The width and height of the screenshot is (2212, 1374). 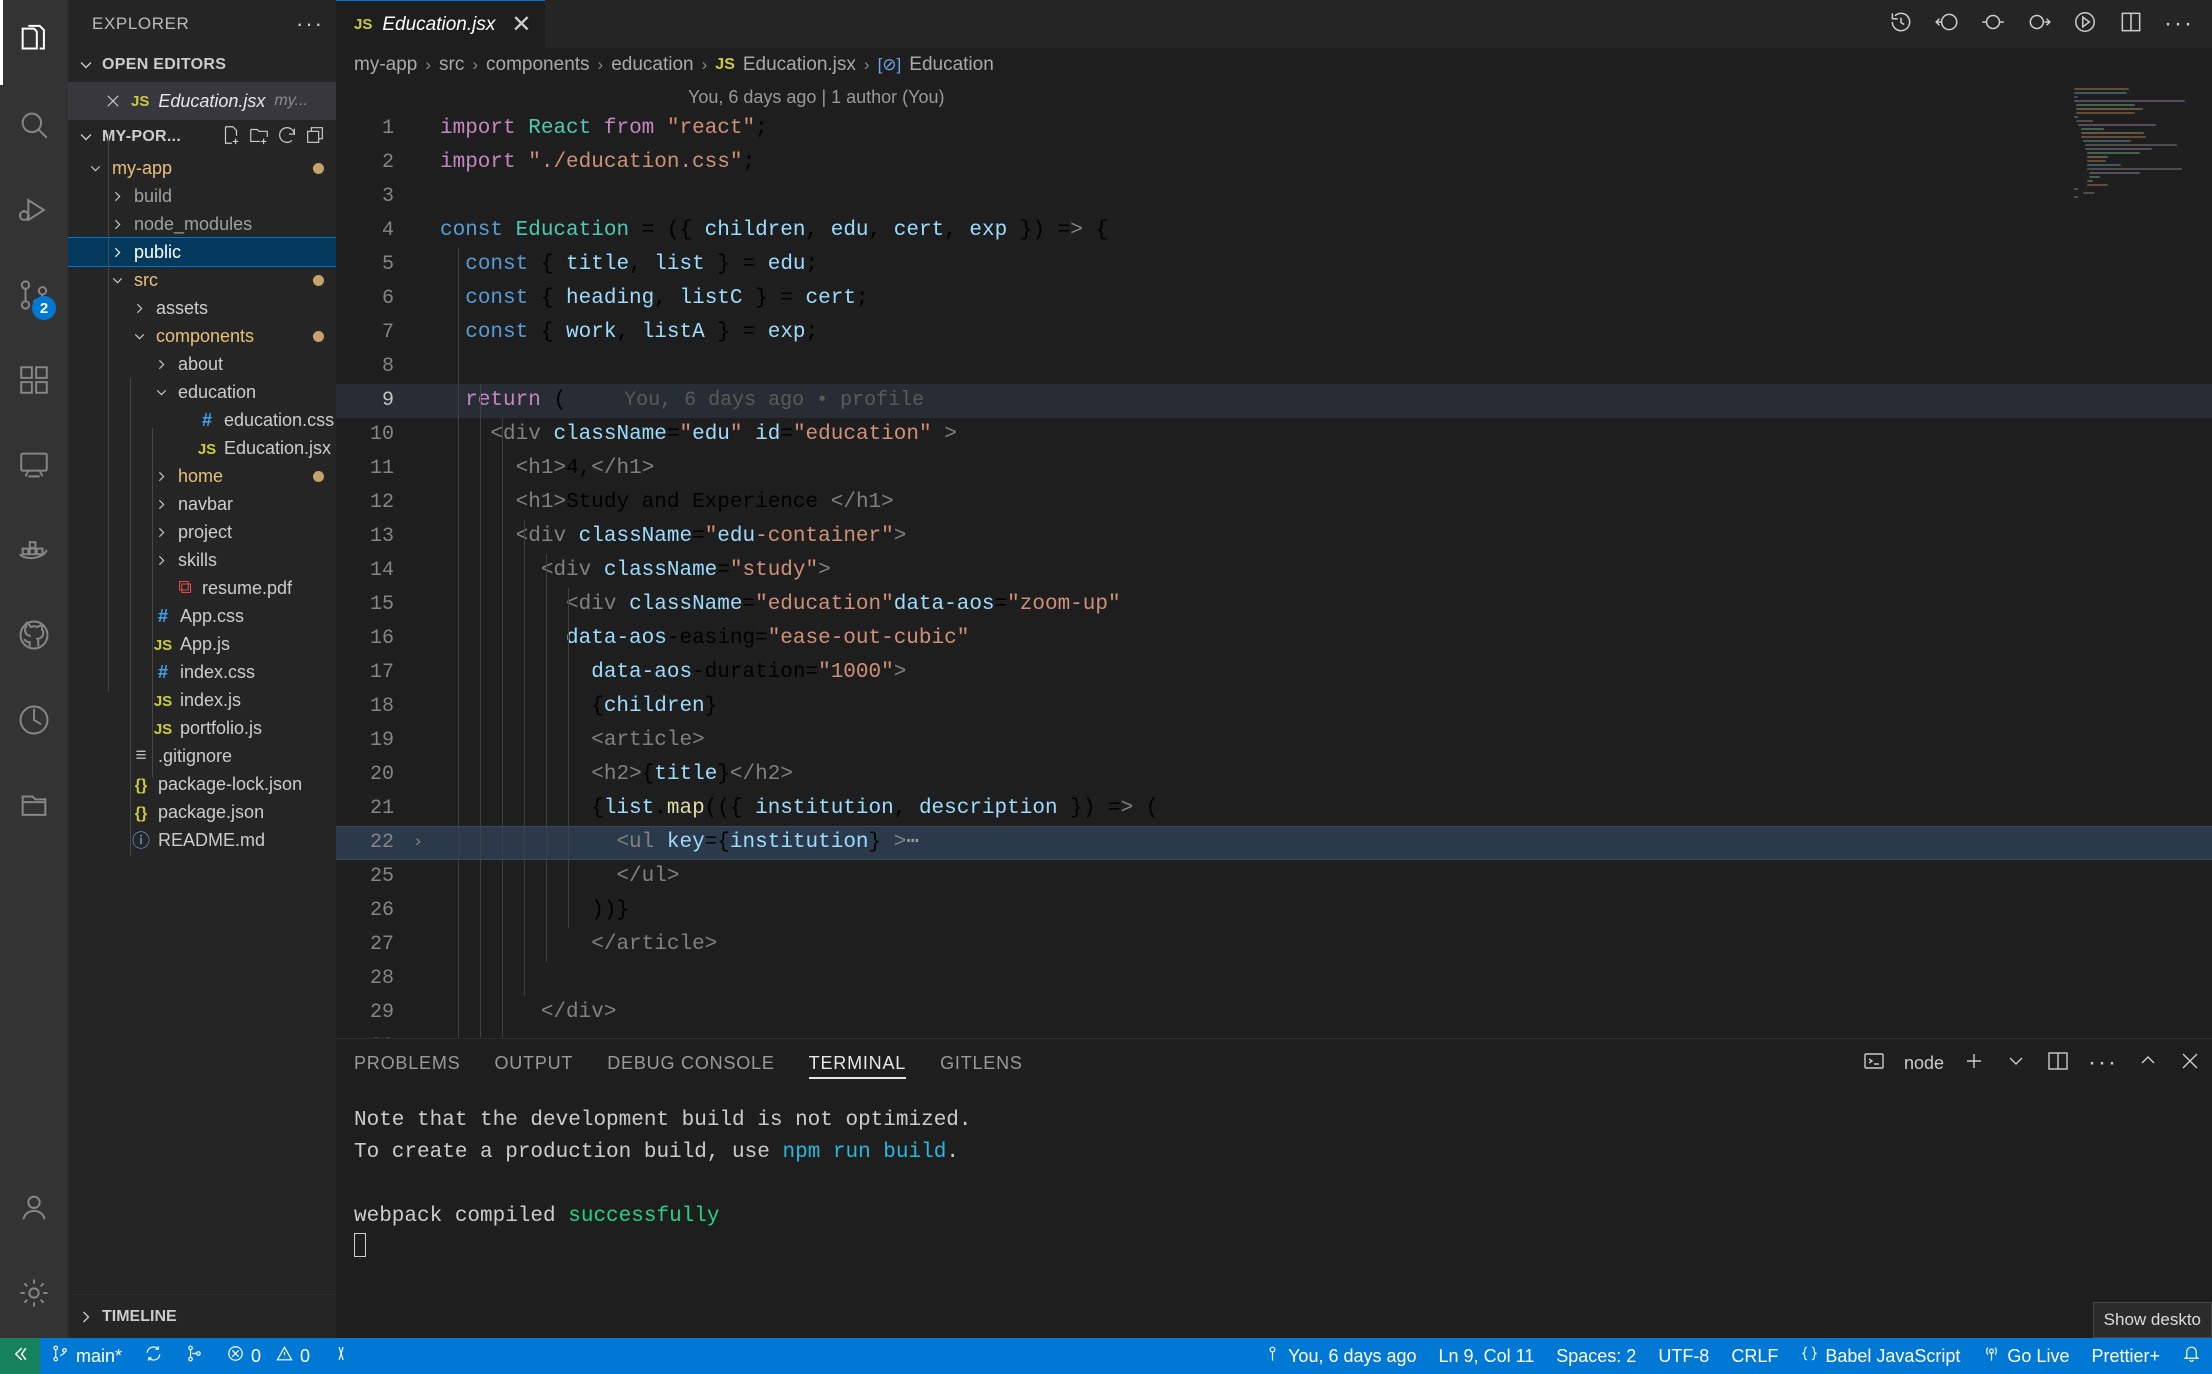 What do you see at coordinates (690, 1063) in the screenshot?
I see `panel-tab-debug-console: DEBUG CONSOLE` at bounding box center [690, 1063].